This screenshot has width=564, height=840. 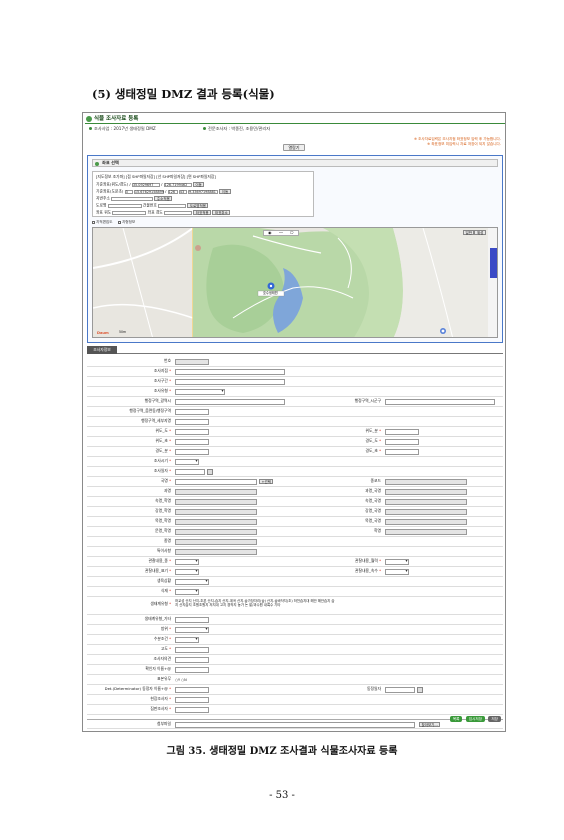 I want to click on form-row: 경도_분 * 경도_초 *, so click(x=295, y=452).